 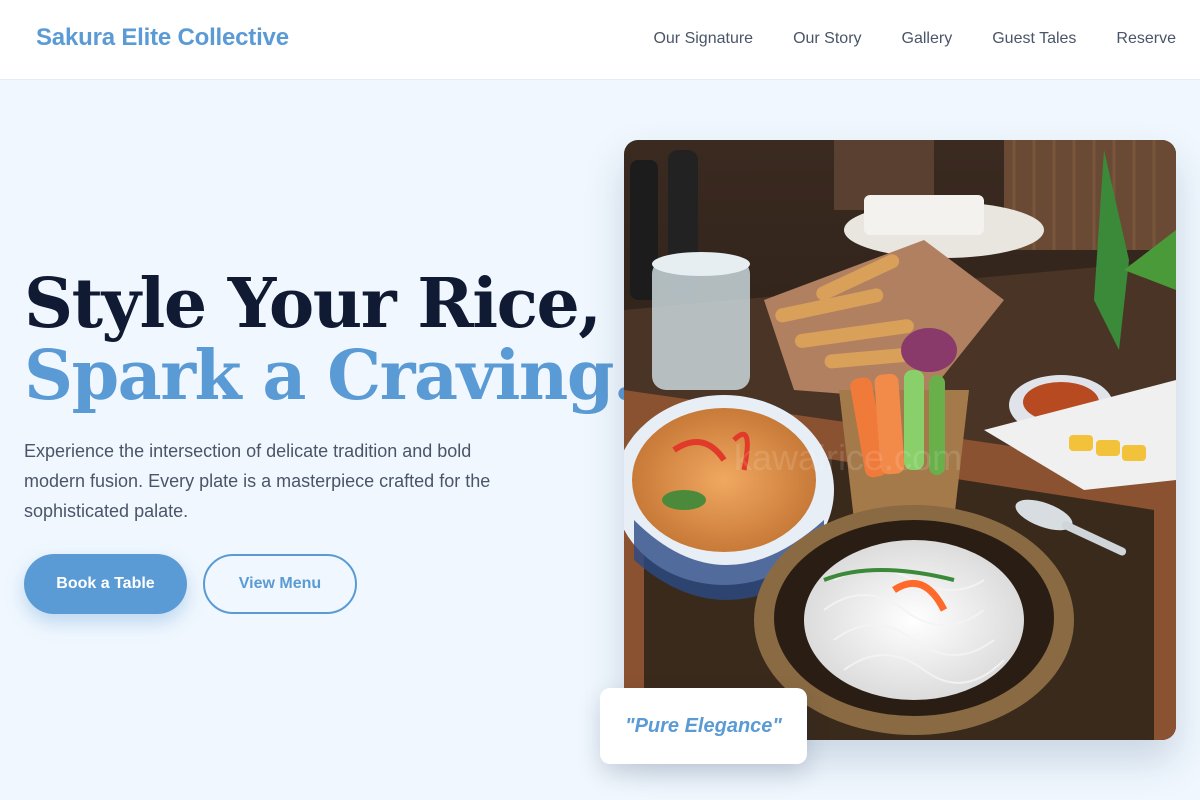 What do you see at coordinates (848, 457) in the screenshot?
I see `image-watermark: kawairice.com` at bounding box center [848, 457].